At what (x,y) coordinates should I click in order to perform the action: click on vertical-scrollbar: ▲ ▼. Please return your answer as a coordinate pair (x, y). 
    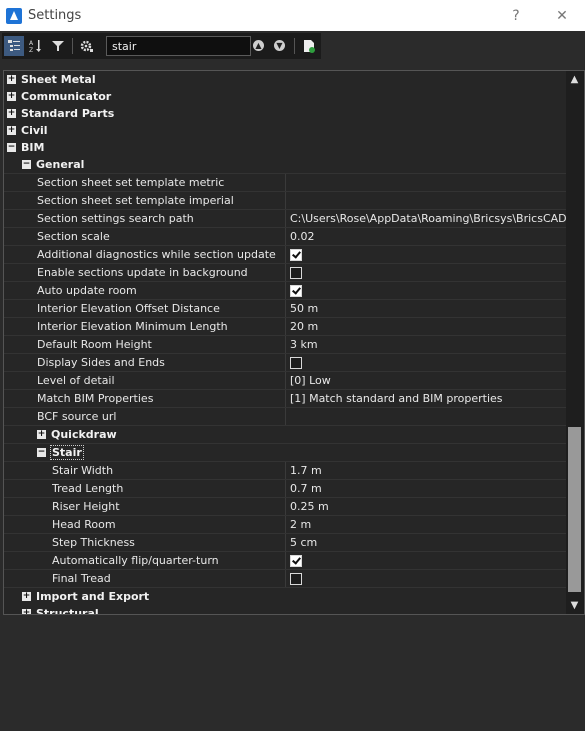
    Looking at the image, I should click on (574, 342).